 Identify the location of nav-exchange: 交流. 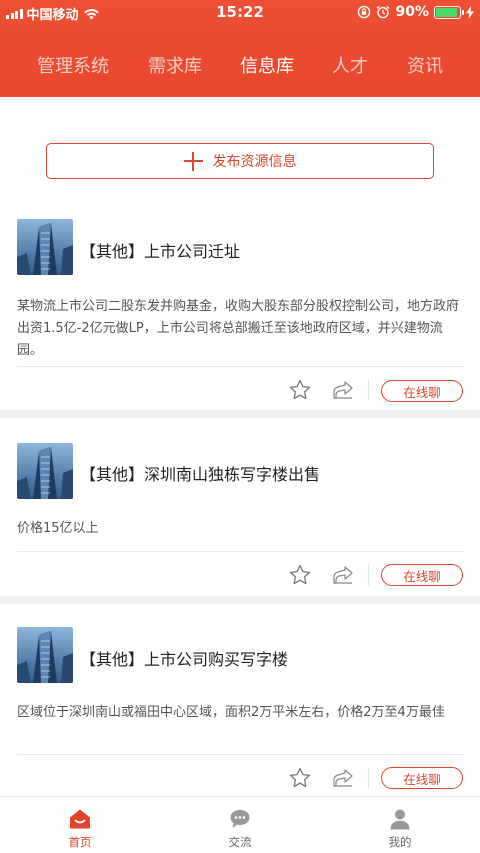
(240, 825).